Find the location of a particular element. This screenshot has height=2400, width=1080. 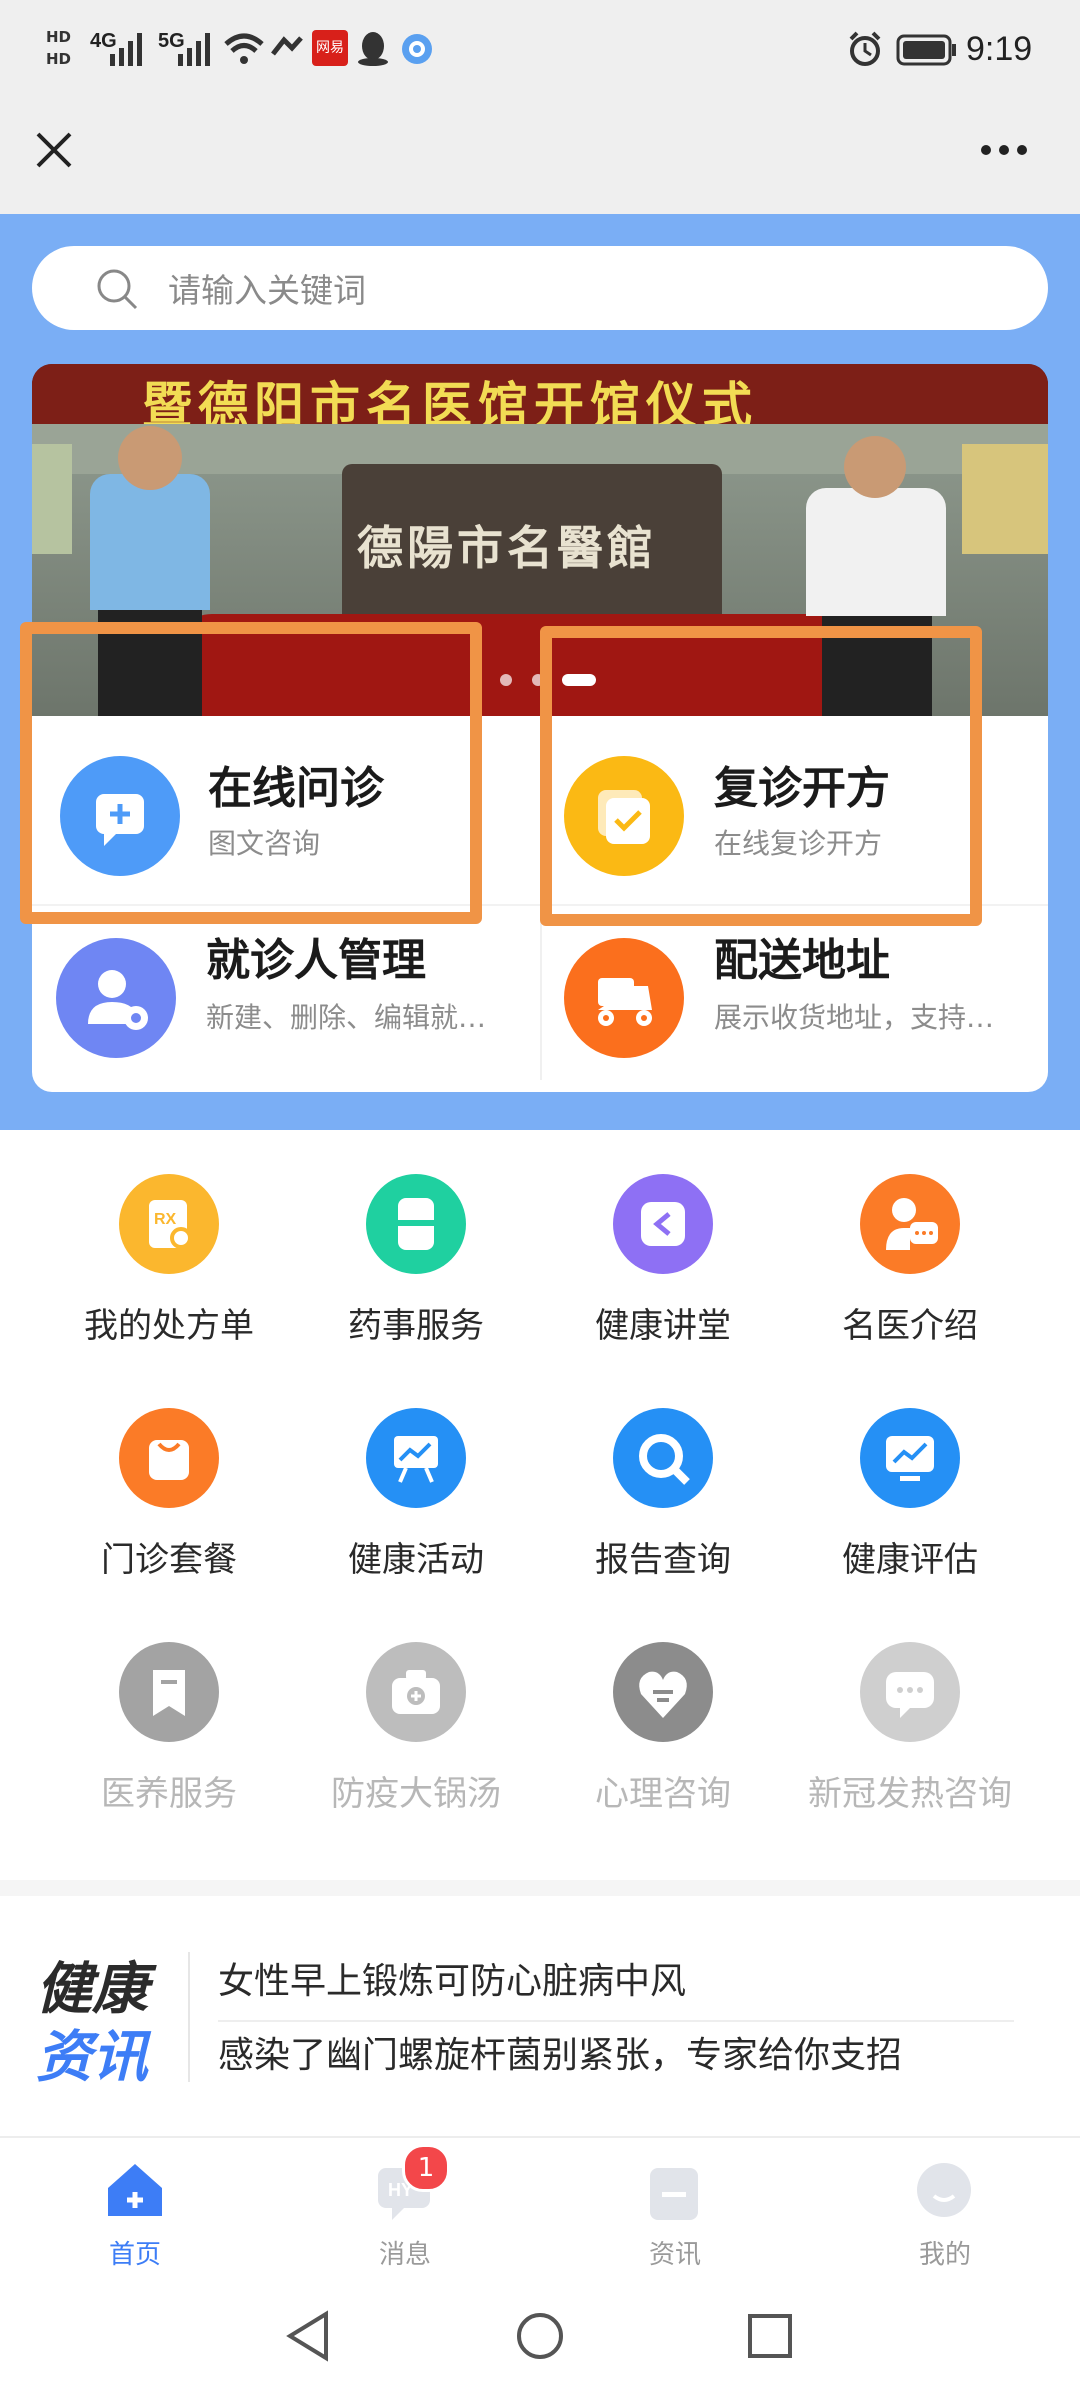

news-item: 女性早上锻炼可防心脏病中风 is located at coordinates (452, 1978).